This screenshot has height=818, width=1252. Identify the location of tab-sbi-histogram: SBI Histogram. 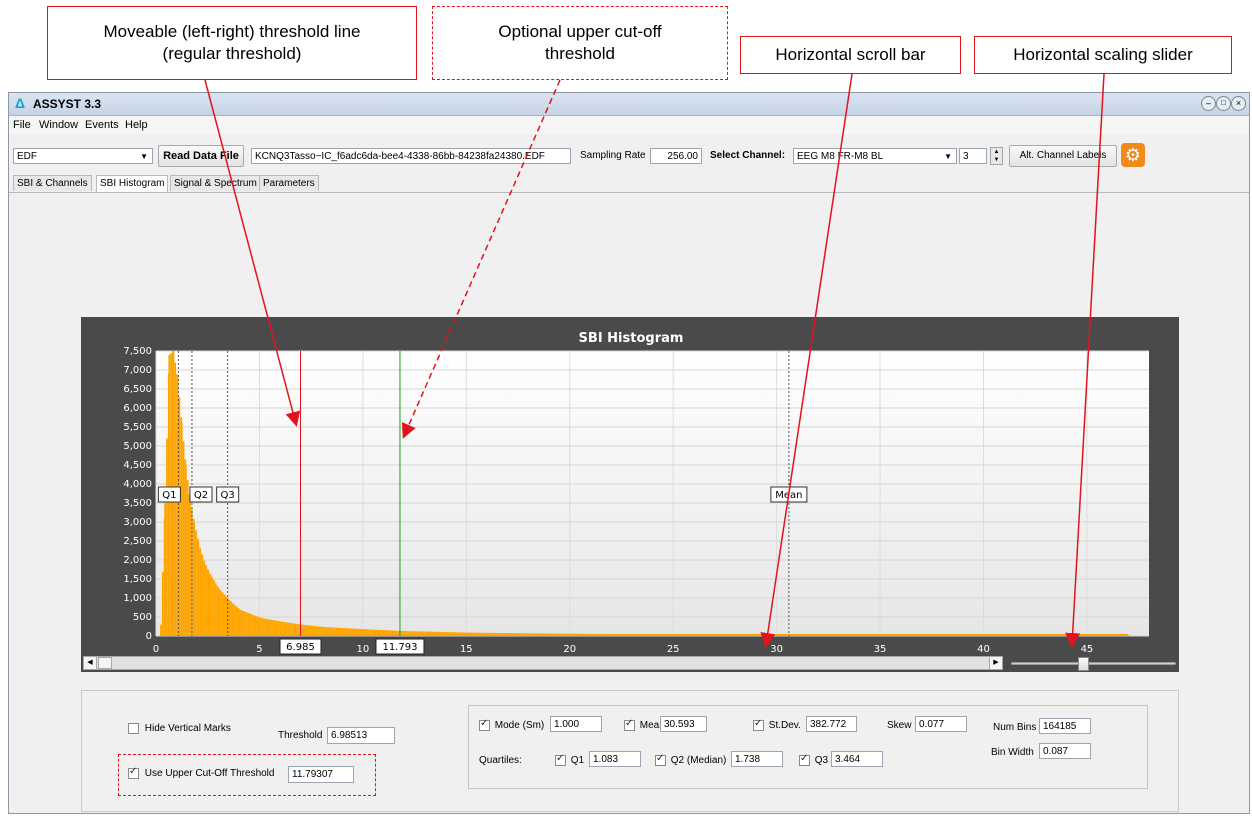
(132, 183).